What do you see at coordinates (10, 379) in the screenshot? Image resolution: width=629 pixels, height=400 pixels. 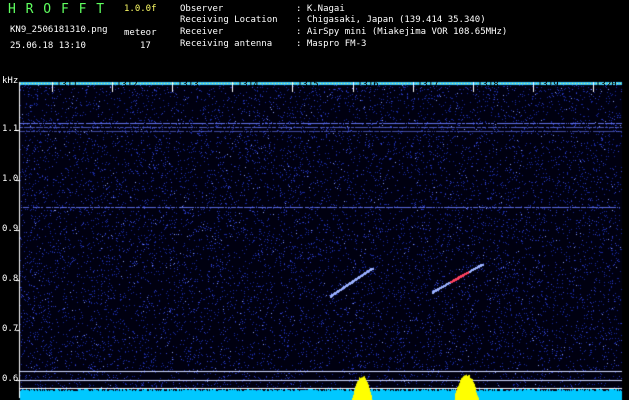 I see `y-tick-label: 0.6` at bounding box center [10, 379].